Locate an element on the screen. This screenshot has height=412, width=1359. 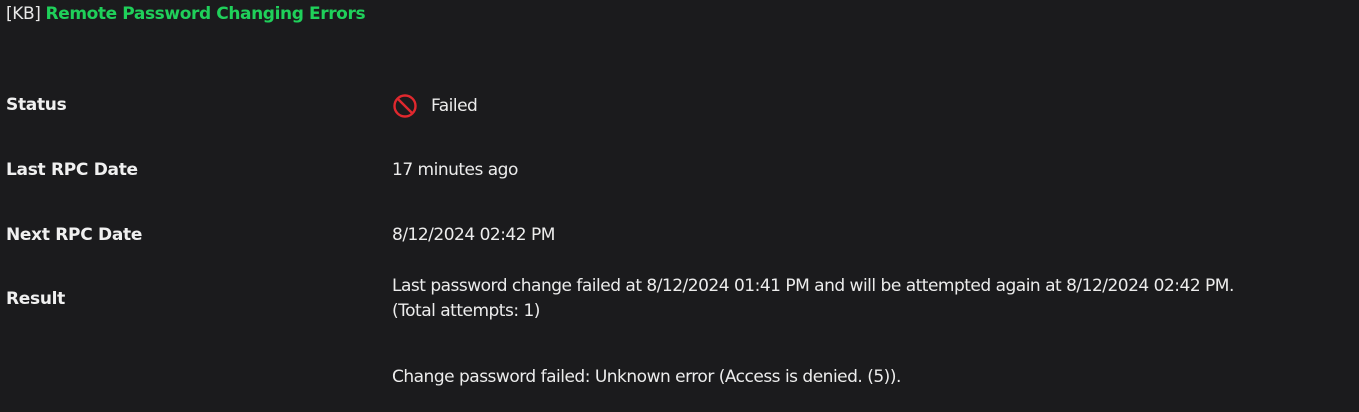
next-rpc-date-value: 8/12/2024 02:42 PM is located at coordinates (473, 235).